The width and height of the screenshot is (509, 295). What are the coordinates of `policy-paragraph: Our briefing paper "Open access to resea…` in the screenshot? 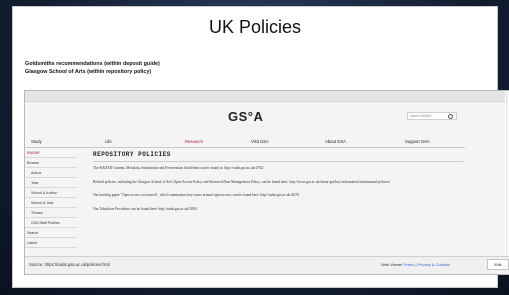 It's located at (196, 195).